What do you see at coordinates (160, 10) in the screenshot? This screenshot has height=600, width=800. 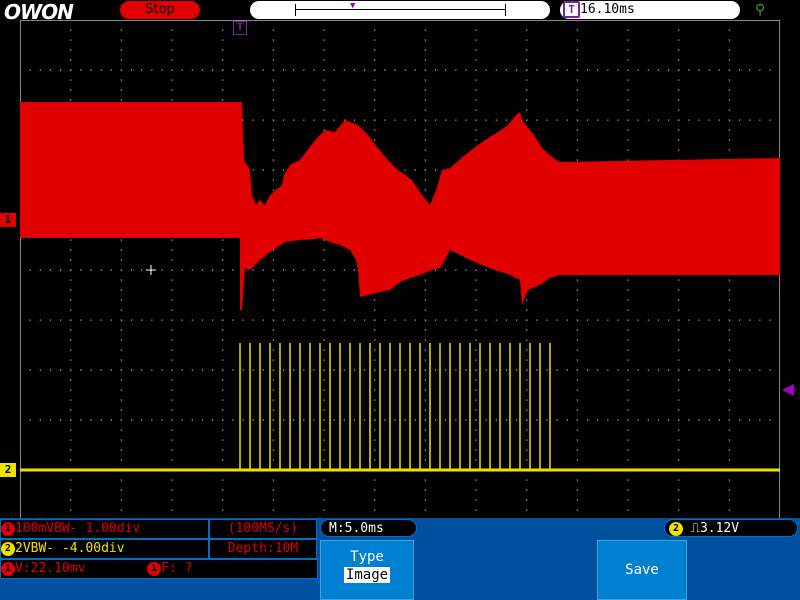 I see `run-stop-status: Stop` at bounding box center [160, 10].